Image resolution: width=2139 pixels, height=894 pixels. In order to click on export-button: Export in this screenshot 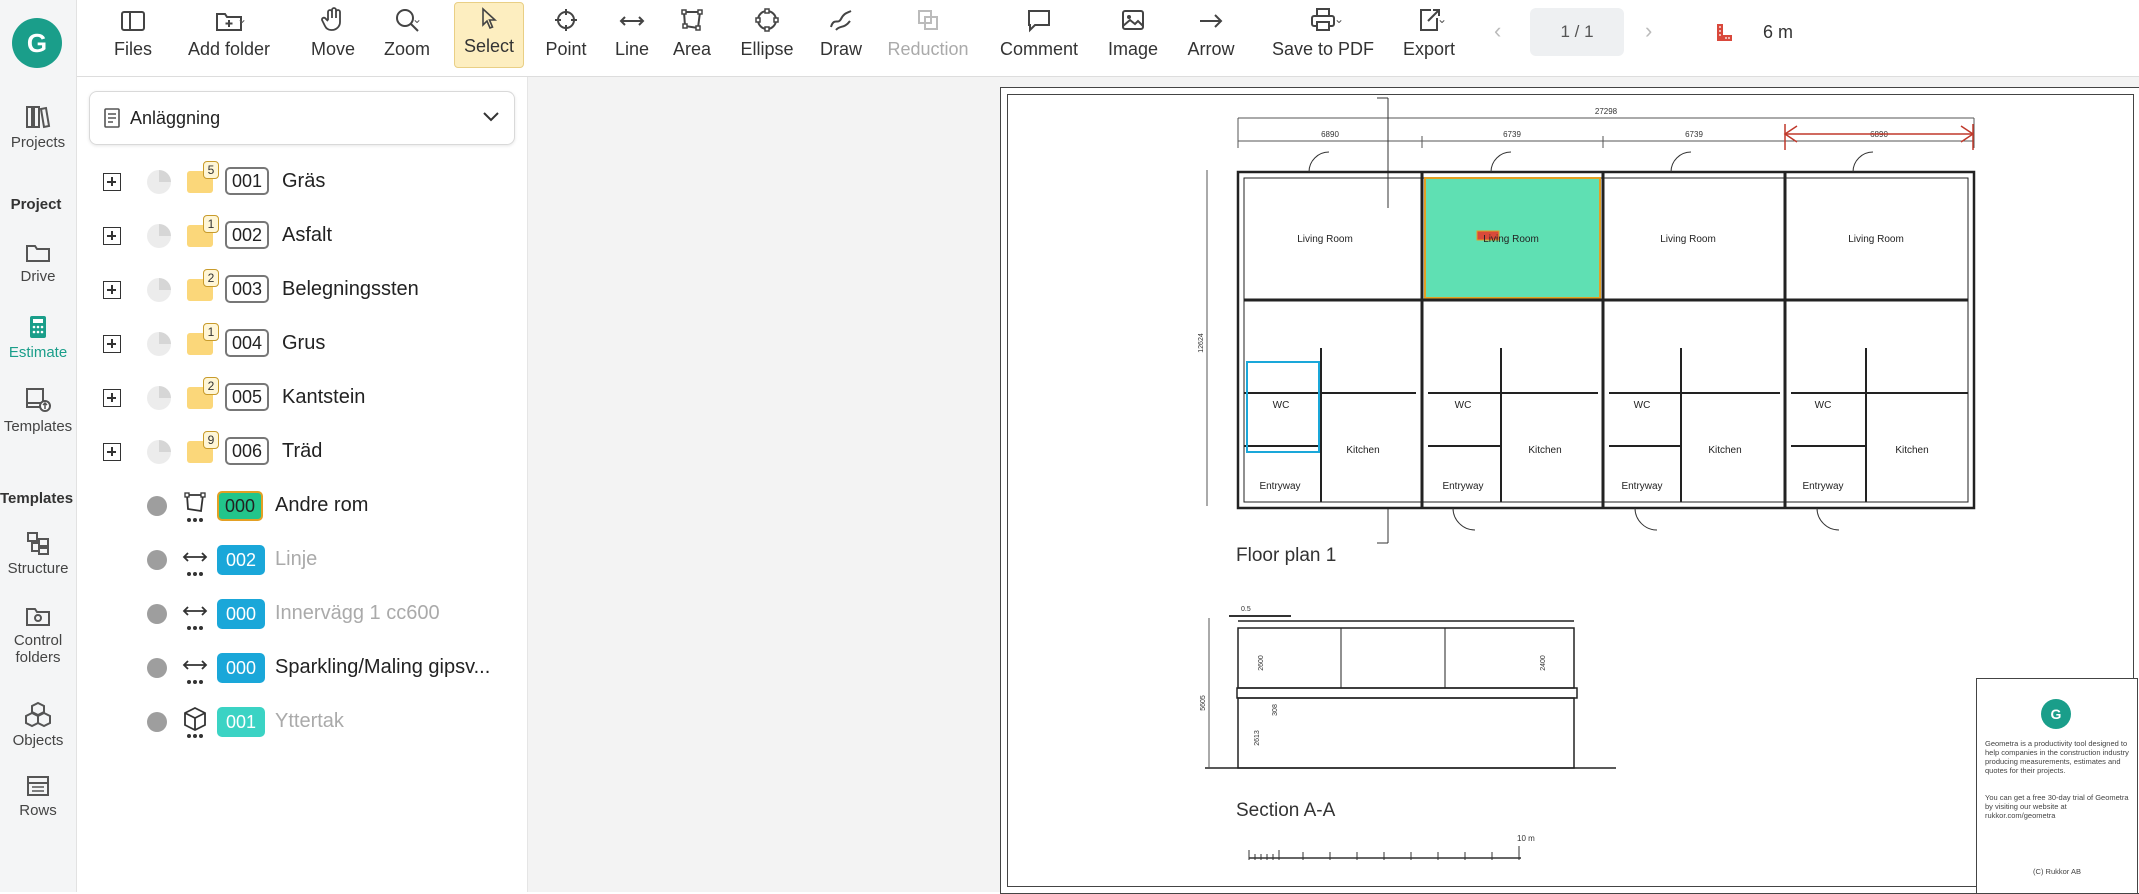, I will do `click(1429, 35)`.